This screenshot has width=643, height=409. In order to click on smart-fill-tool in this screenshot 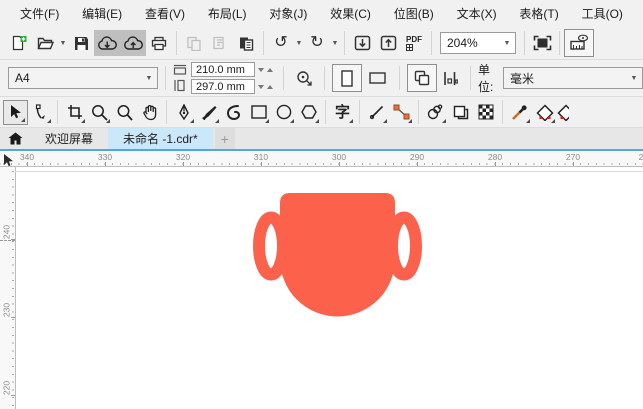, I will do `click(563, 112)`.